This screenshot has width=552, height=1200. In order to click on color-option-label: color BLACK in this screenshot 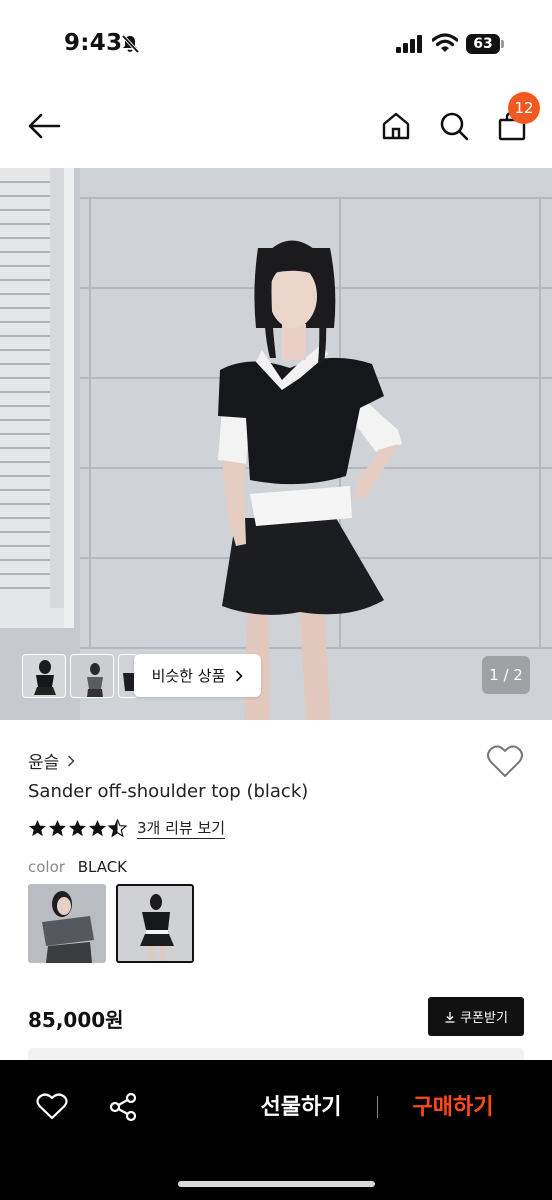, I will do `click(77, 867)`.